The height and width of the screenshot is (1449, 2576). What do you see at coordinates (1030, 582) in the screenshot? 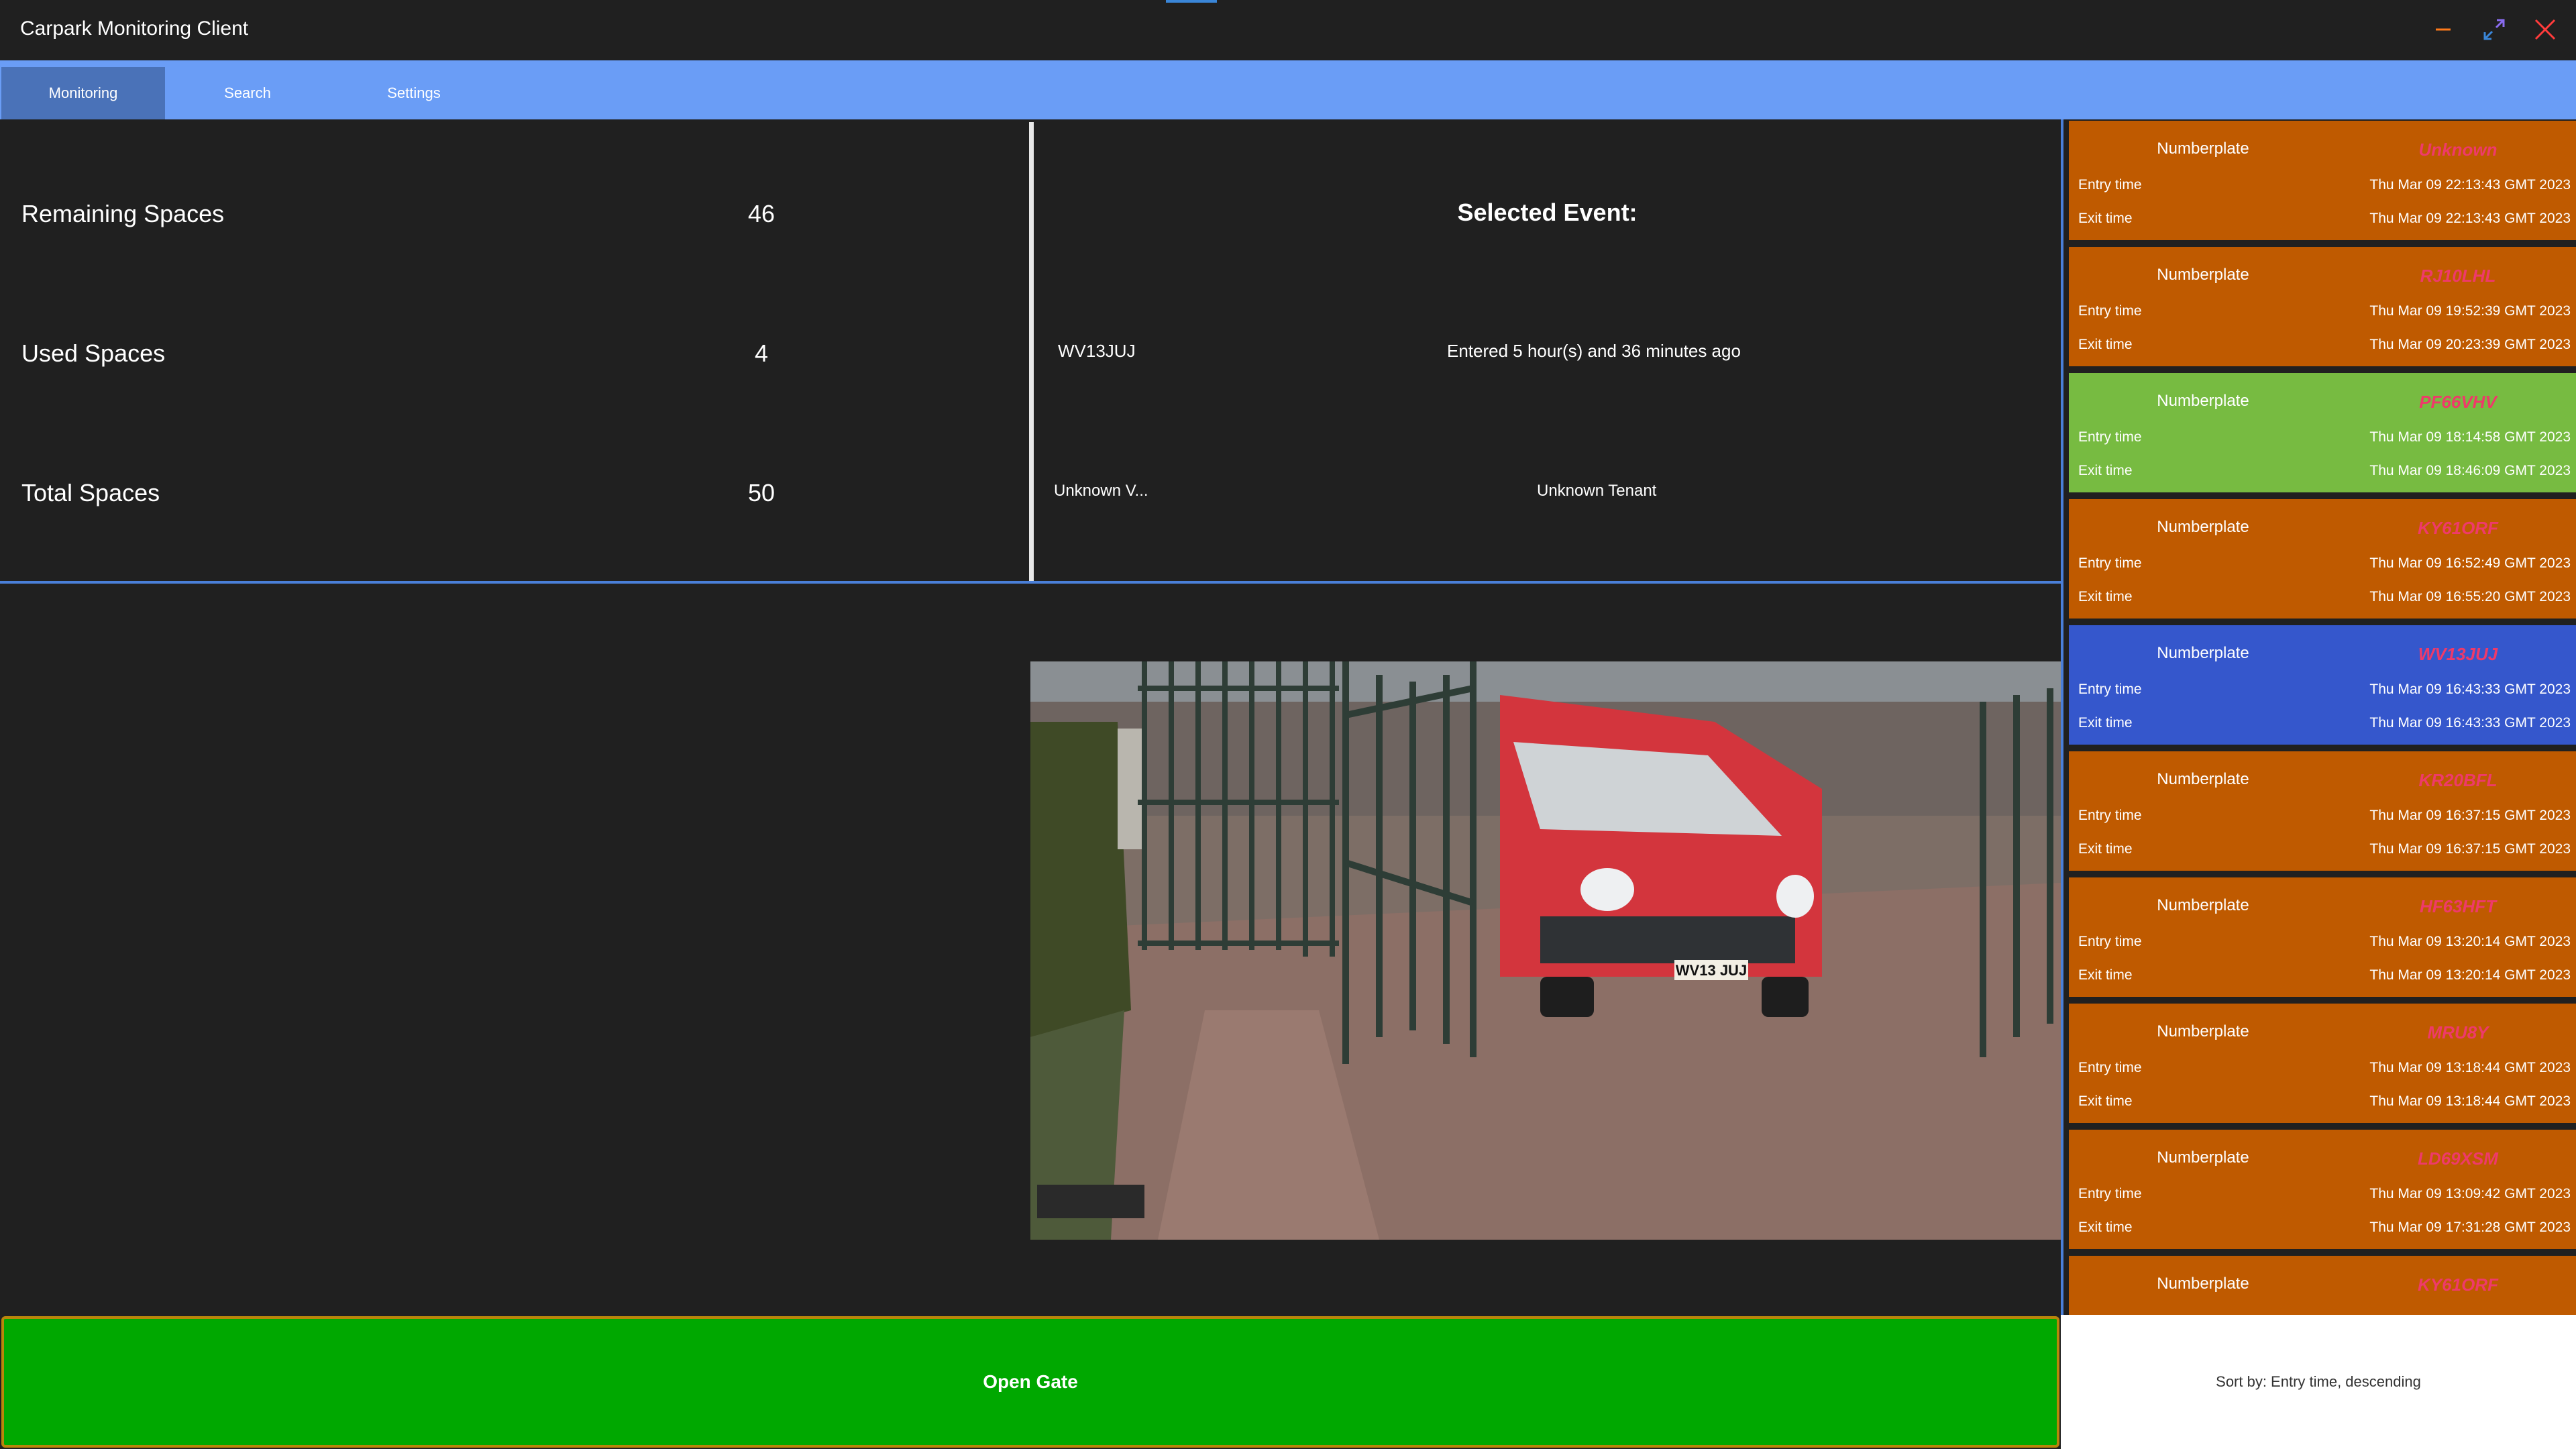
I see `section-divider` at bounding box center [1030, 582].